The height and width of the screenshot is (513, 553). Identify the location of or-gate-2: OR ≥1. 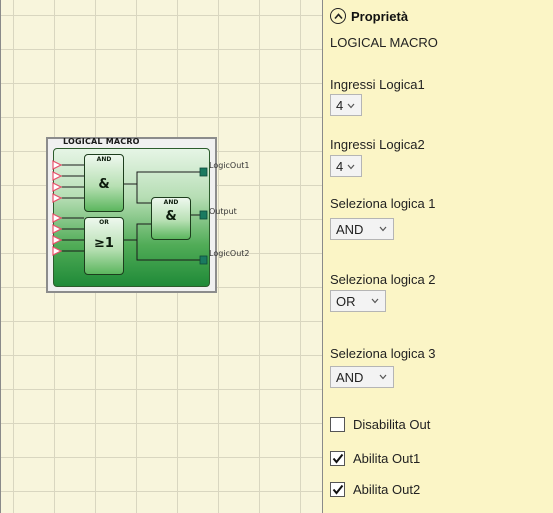
(104, 246).